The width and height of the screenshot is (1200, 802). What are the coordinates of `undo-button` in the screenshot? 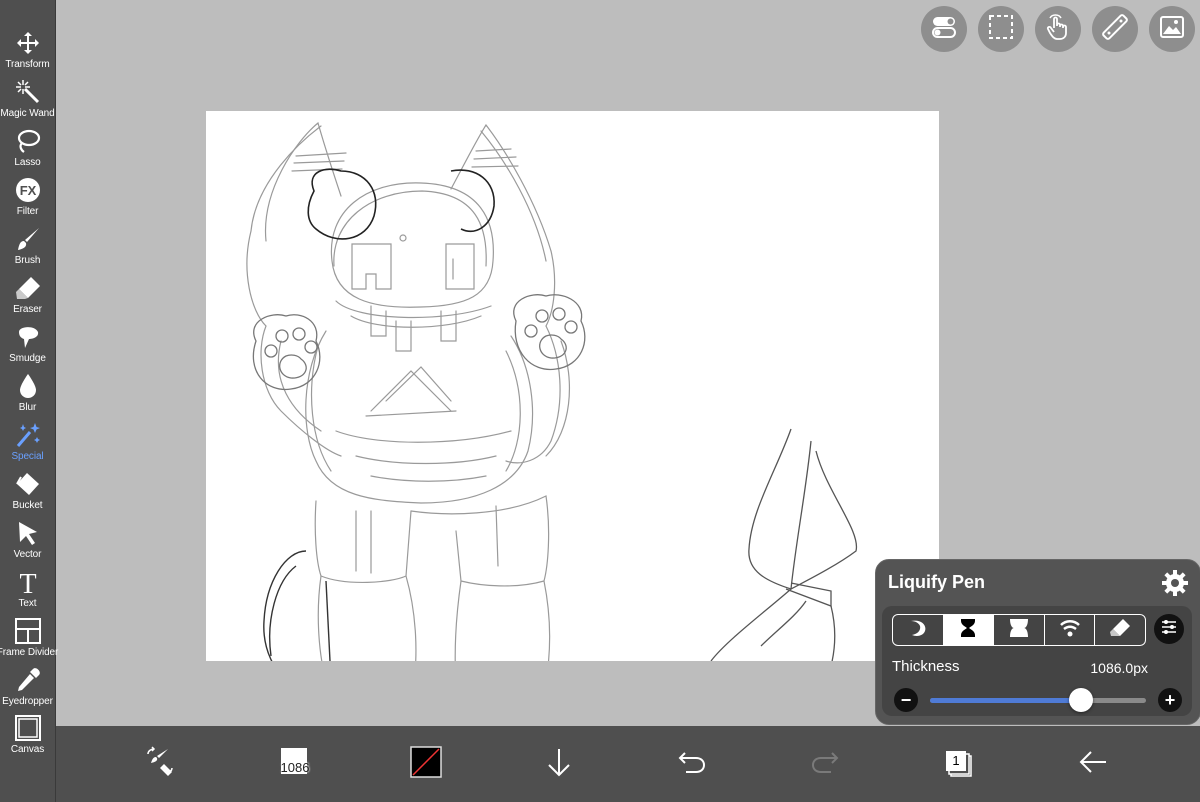 It's located at (692, 764).